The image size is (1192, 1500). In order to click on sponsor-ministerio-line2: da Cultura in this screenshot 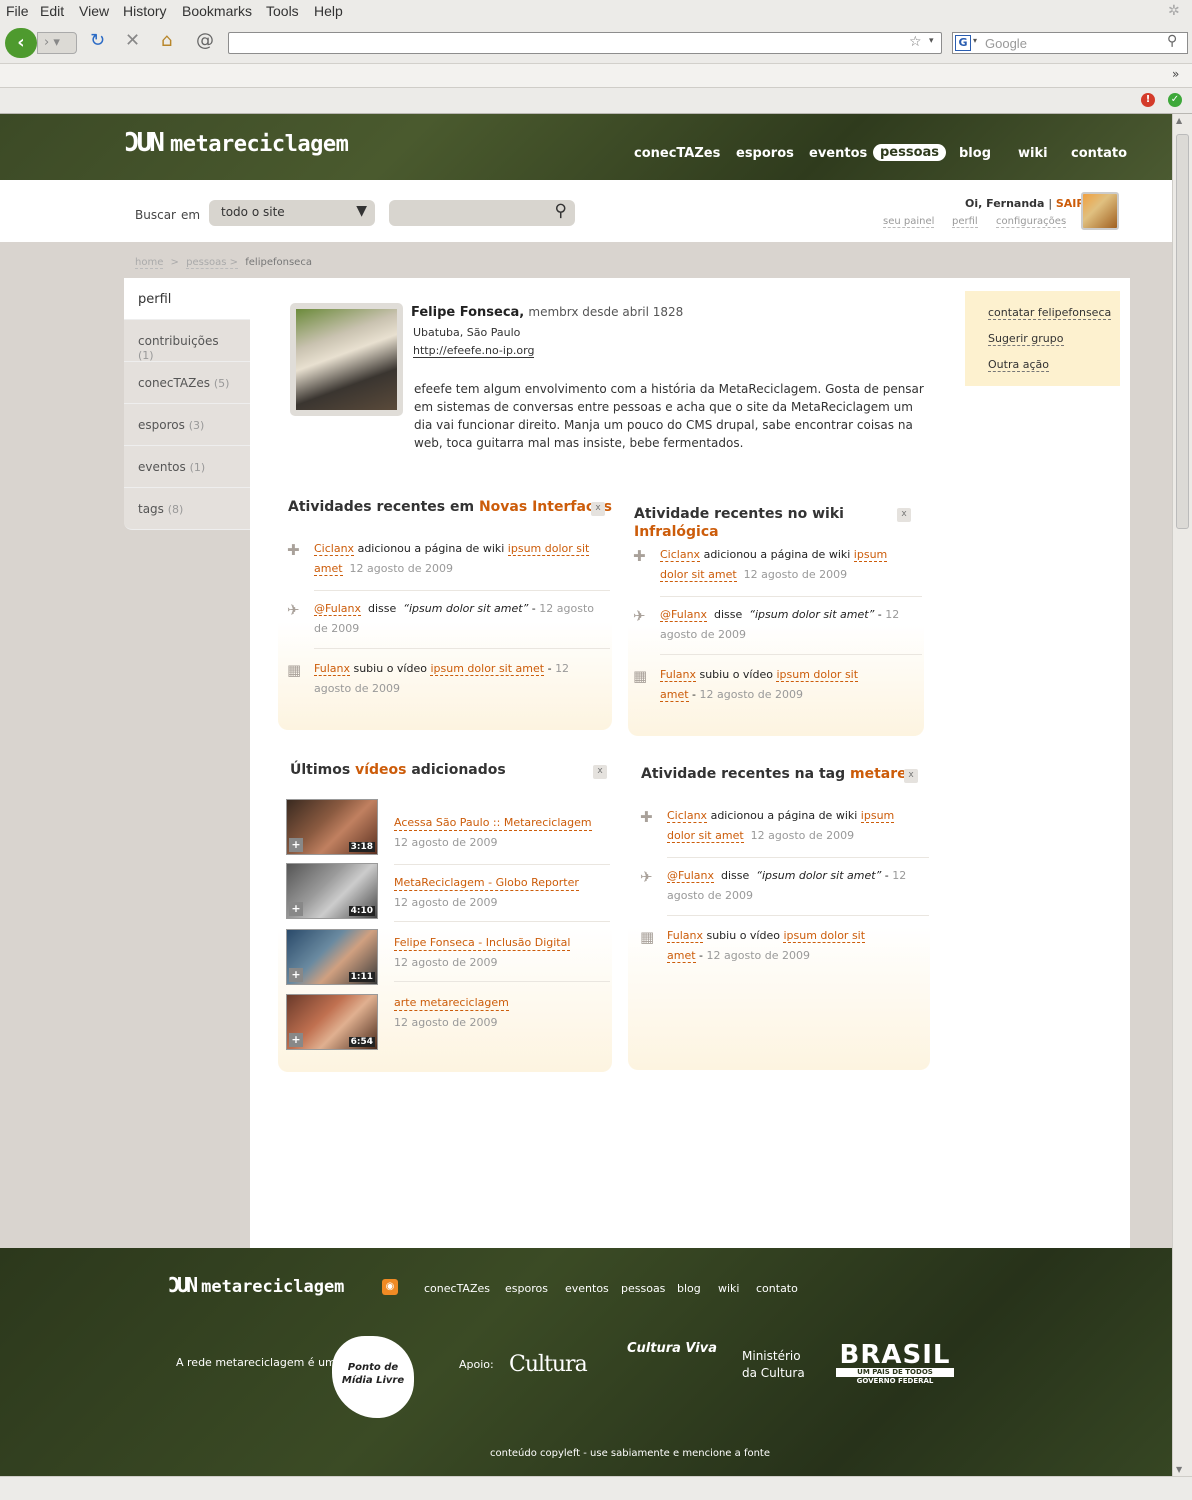, I will do `click(773, 1373)`.